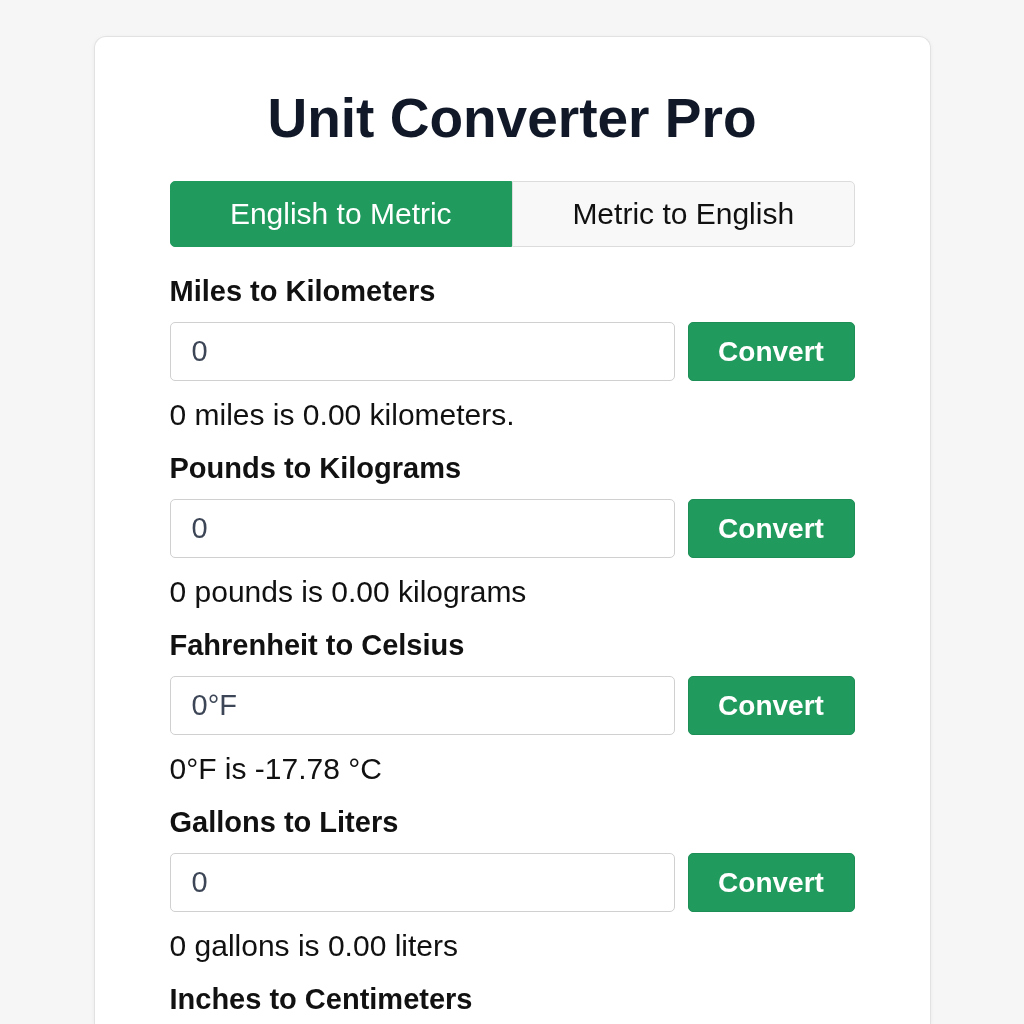 The width and height of the screenshot is (1024, 1024). Describe the element at coordinates (314, 946) in the screenshot. I see `result-text: 0 gallons is 0.00 liters` at that location.